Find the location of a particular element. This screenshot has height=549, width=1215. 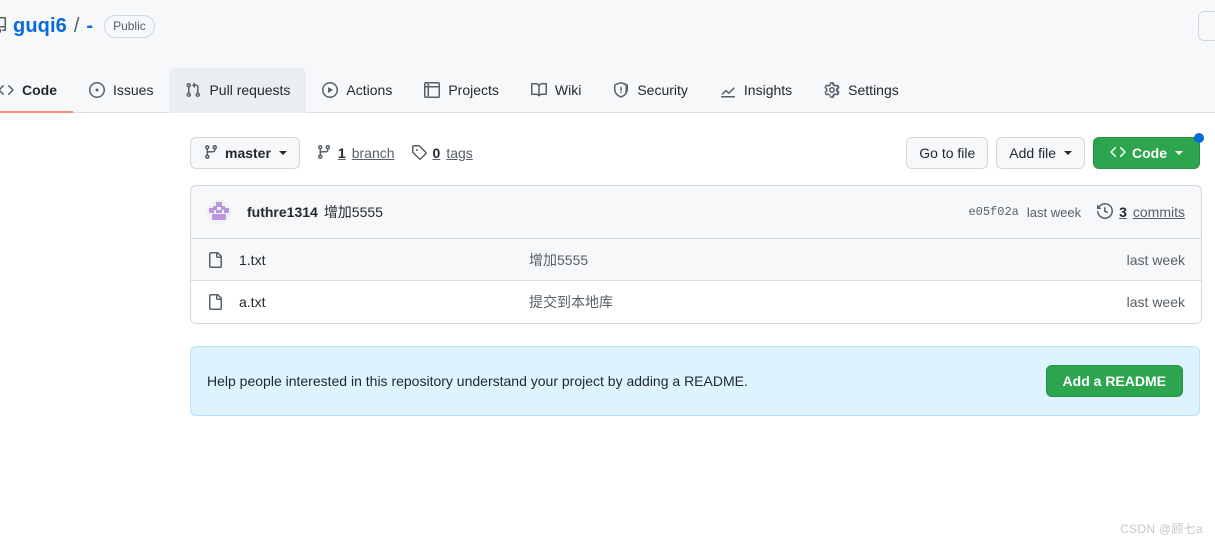

code-button-notification-dot is located at coordinates (1199, 138).